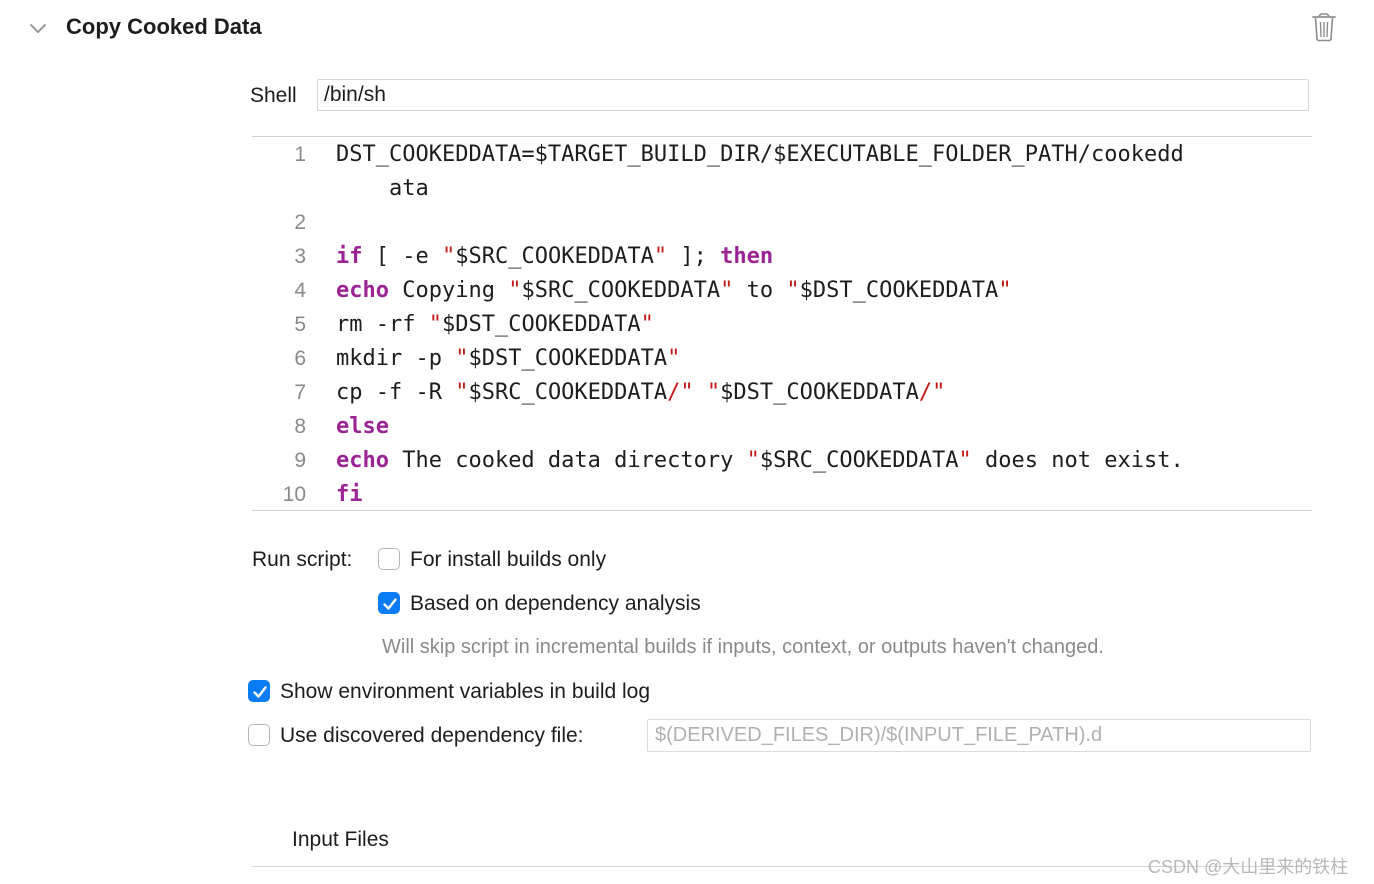  Describe the element at coordinates (396, 358) in the screenshot. I see `code-token: mkdir -p` at that location.